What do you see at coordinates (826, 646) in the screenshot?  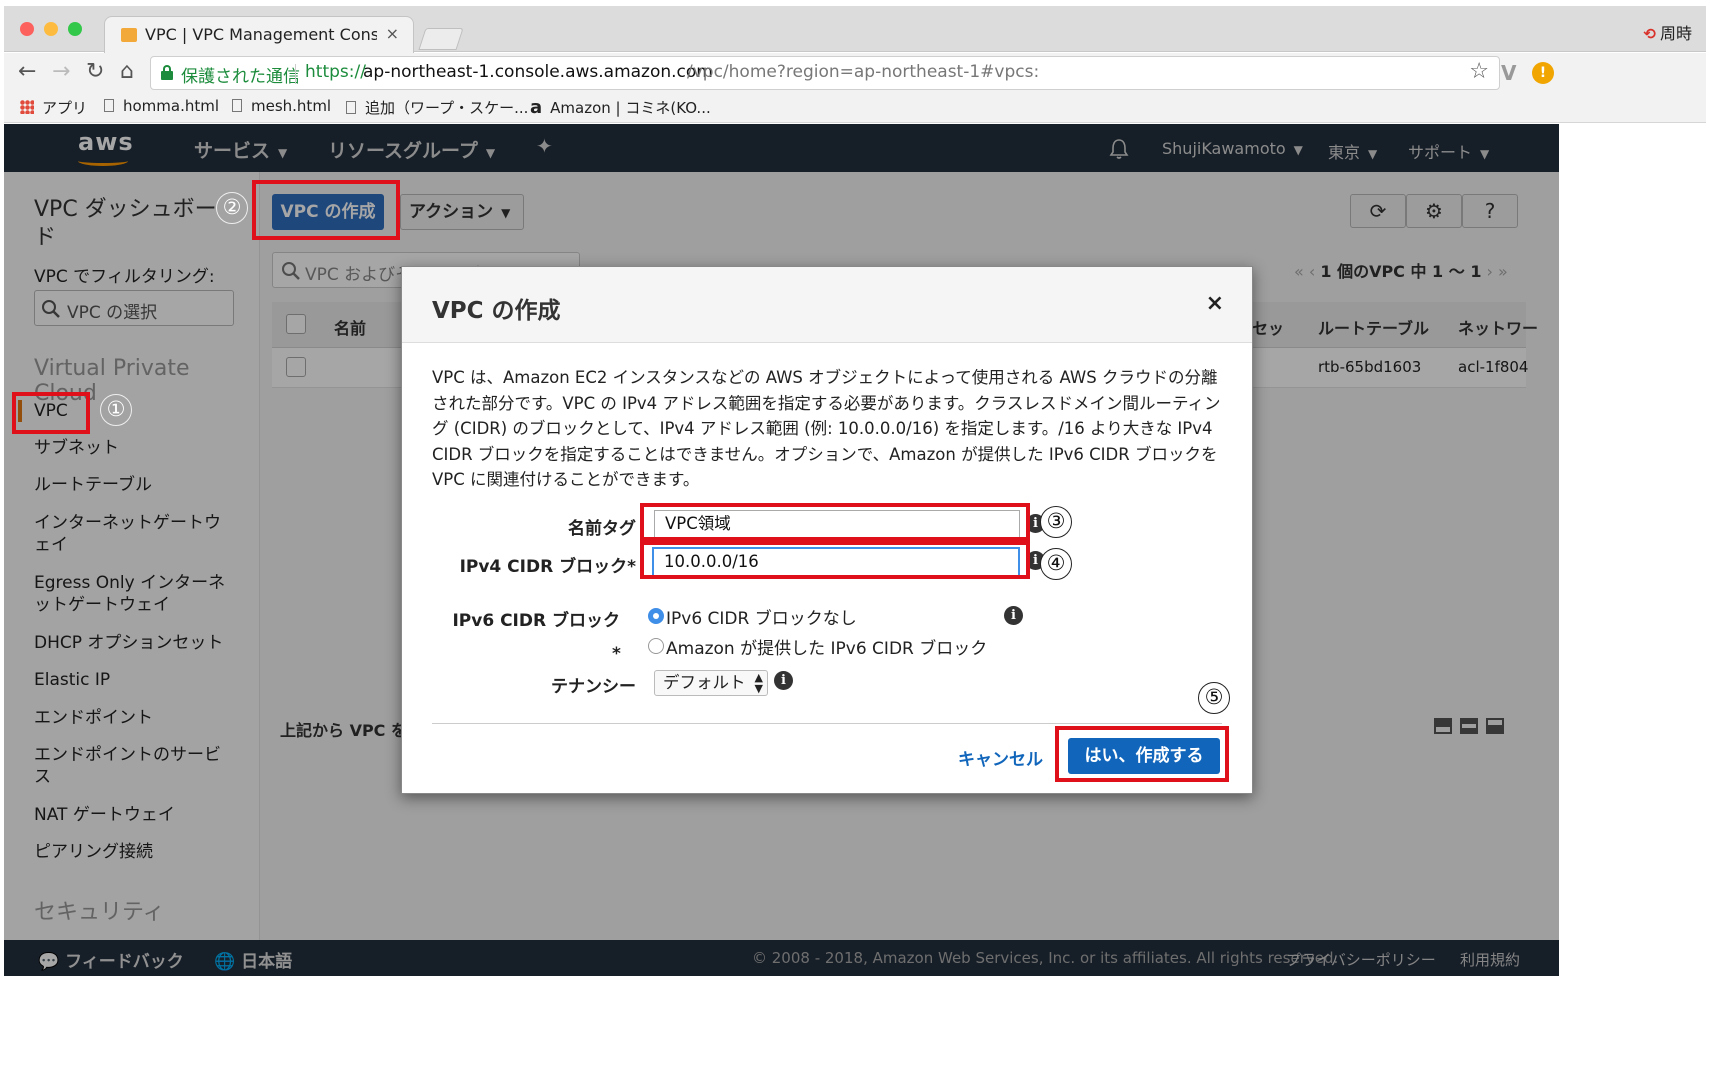 I see `ipv6-amazon-label: Amazon が提供した IPv6 CIDR ブロック` at bounding box center [826, 646].